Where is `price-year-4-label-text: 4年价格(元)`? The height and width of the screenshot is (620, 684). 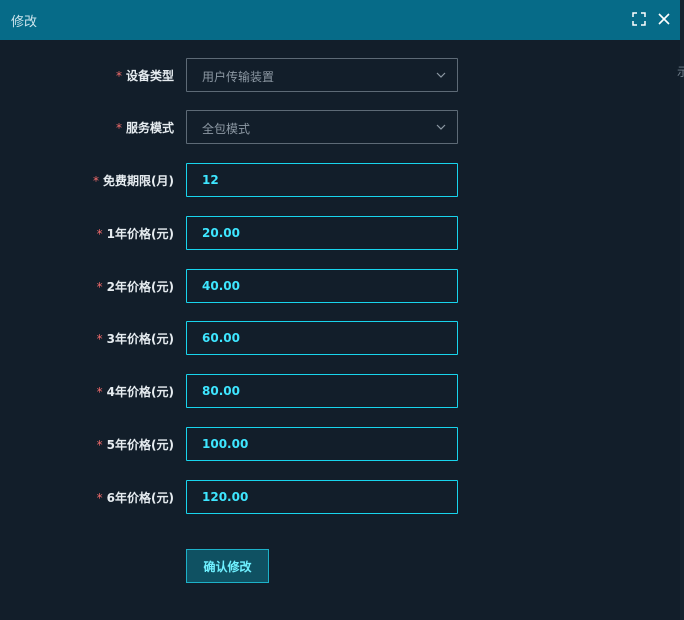
price-year-4-label-text: 4年价格(元) is located at coordinates (140, 392).